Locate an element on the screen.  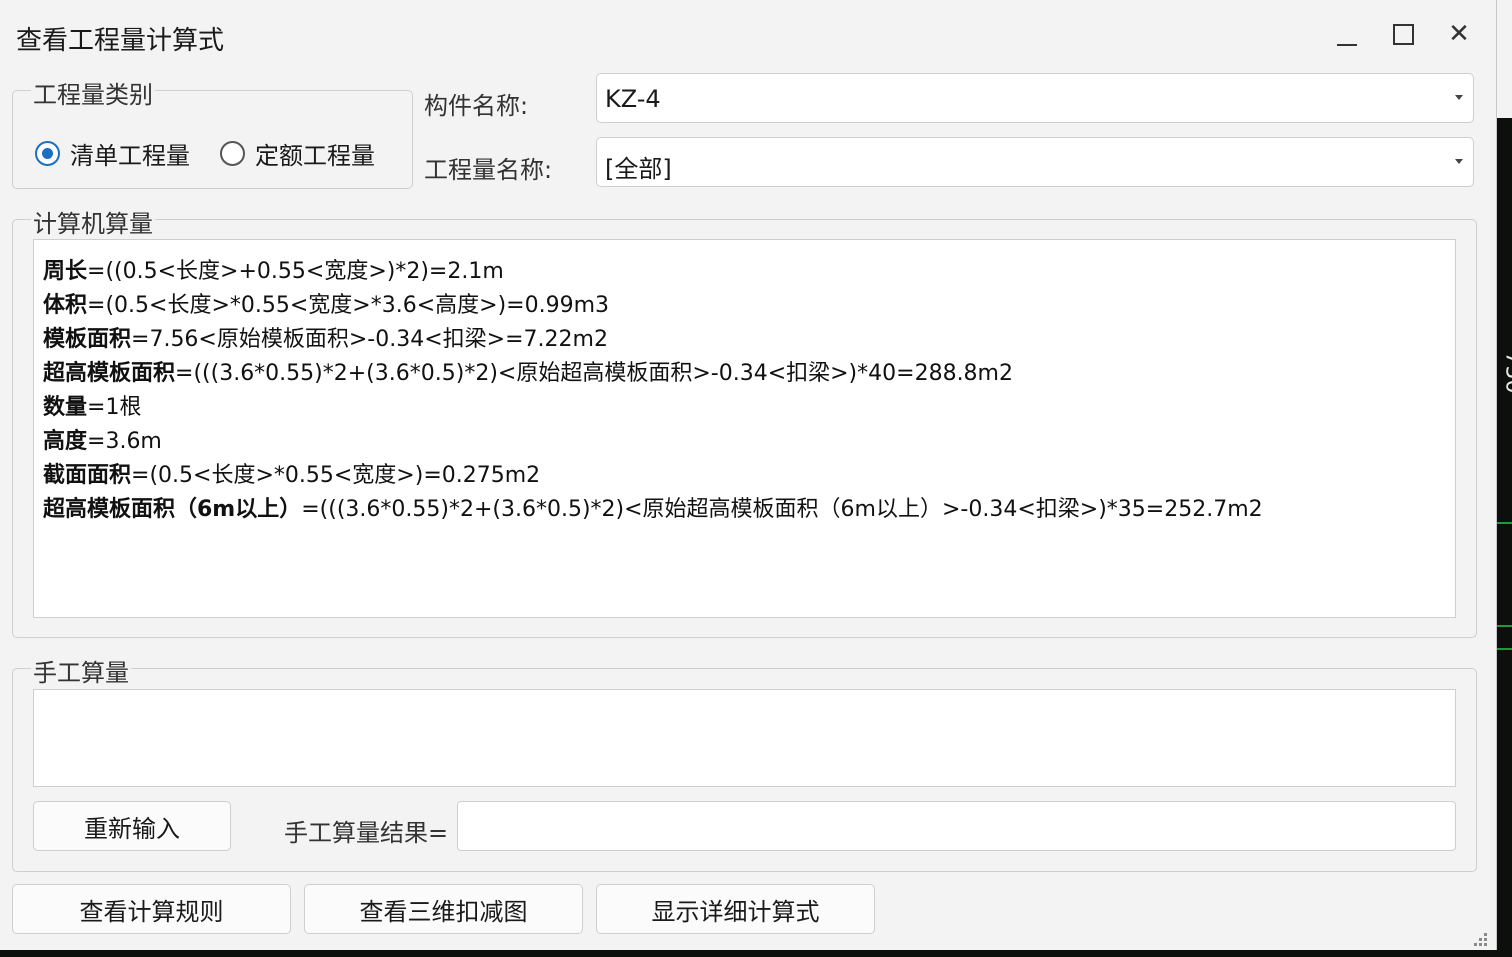
calc-line-formula: =1根 is located at coordinates (114, 407).